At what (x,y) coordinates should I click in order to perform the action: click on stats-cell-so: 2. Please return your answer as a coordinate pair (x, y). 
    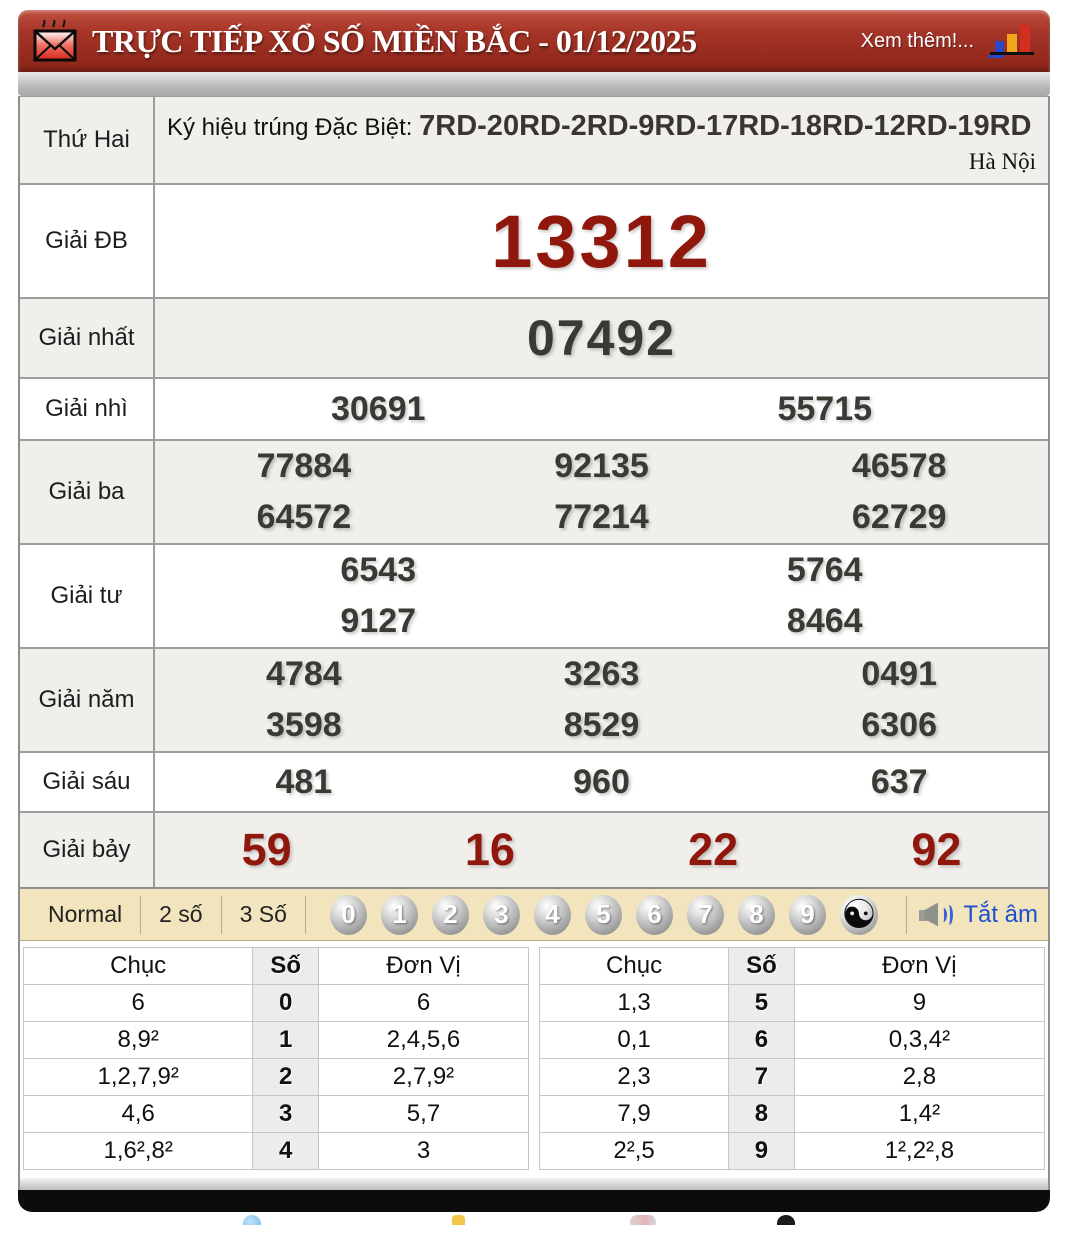
    Looking at the image, I should click on (285, 1077).